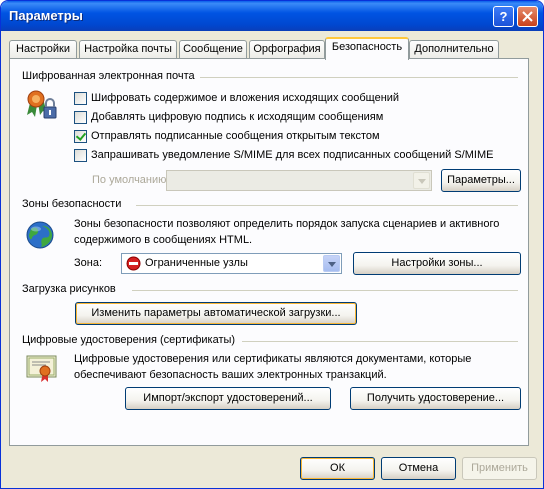 The height and width of the screenshot is (489, 544). I want to click on ok-button: ОК, so click(337, 468).